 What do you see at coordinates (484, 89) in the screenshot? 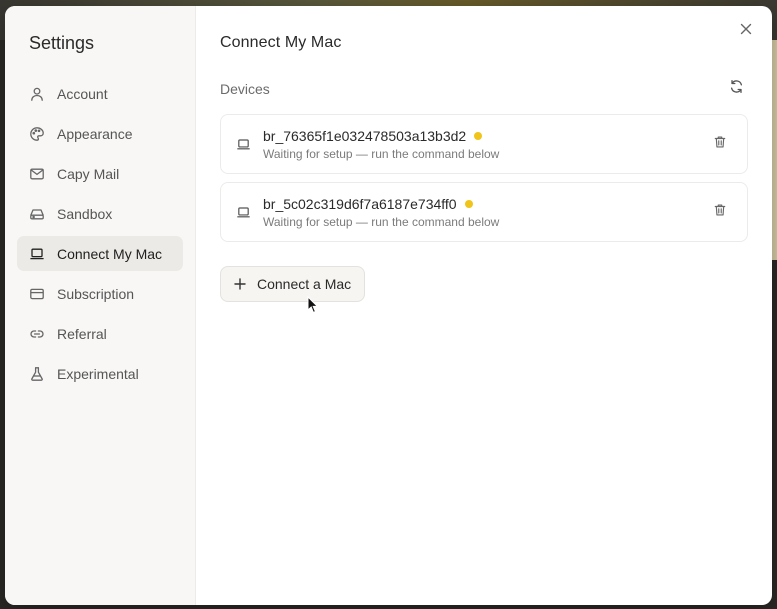
I see `devices-header: Devices` at bounding box center [484, 89].